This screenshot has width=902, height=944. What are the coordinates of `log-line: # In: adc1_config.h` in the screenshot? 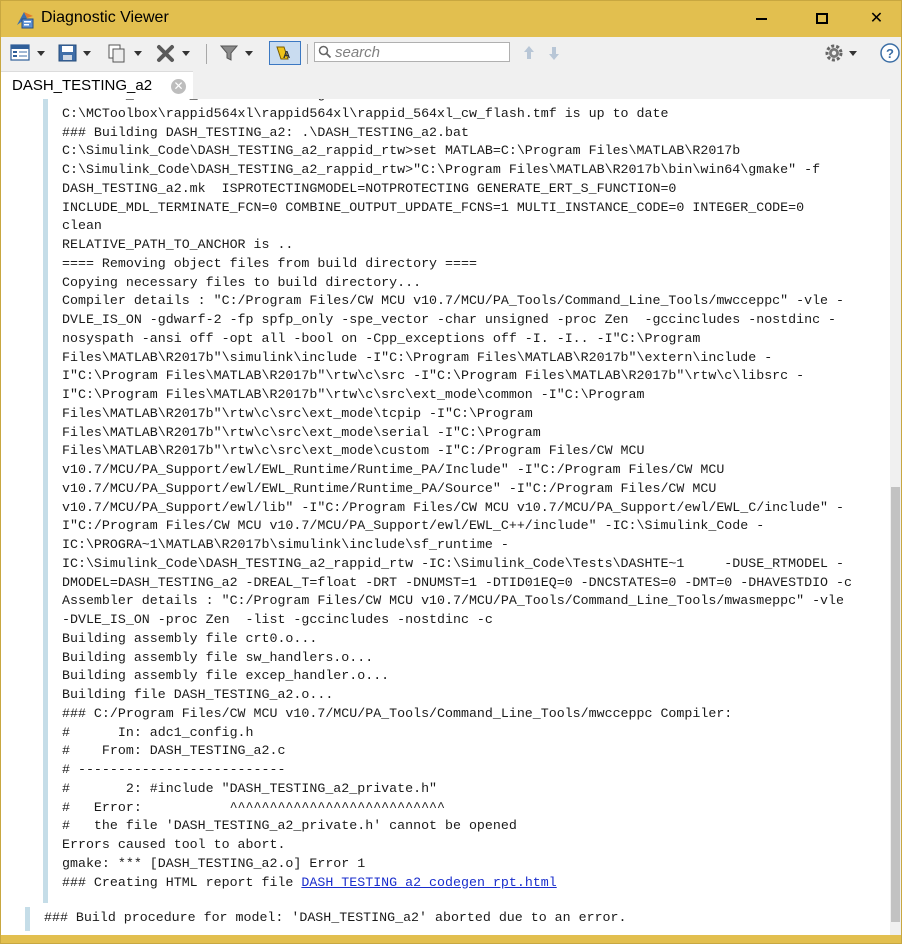 It's located at (158, 732).